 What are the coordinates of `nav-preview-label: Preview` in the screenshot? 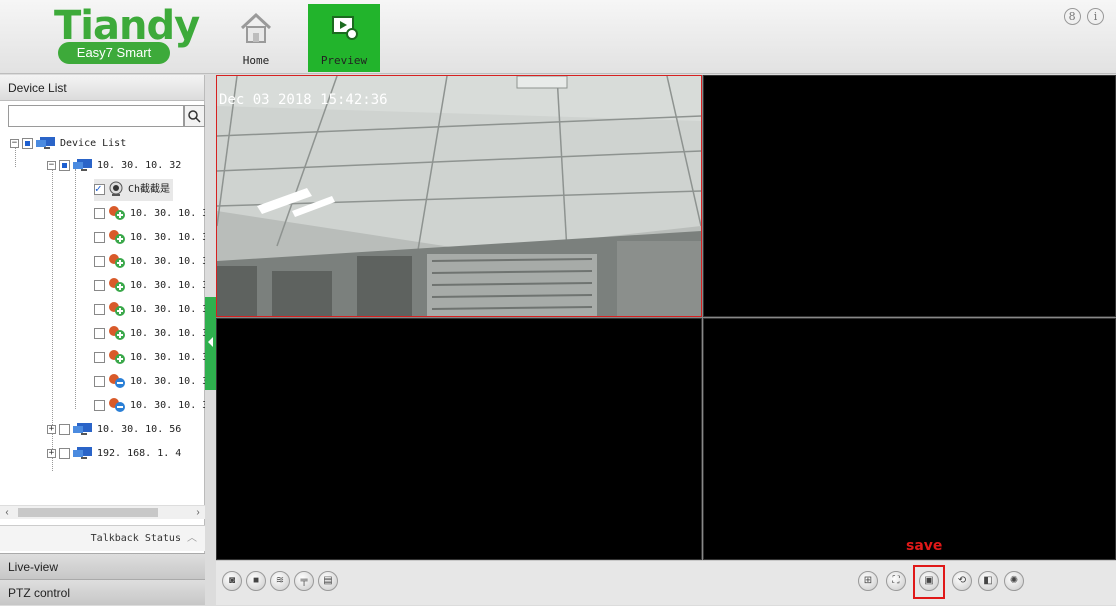 It's located at (344, 60).